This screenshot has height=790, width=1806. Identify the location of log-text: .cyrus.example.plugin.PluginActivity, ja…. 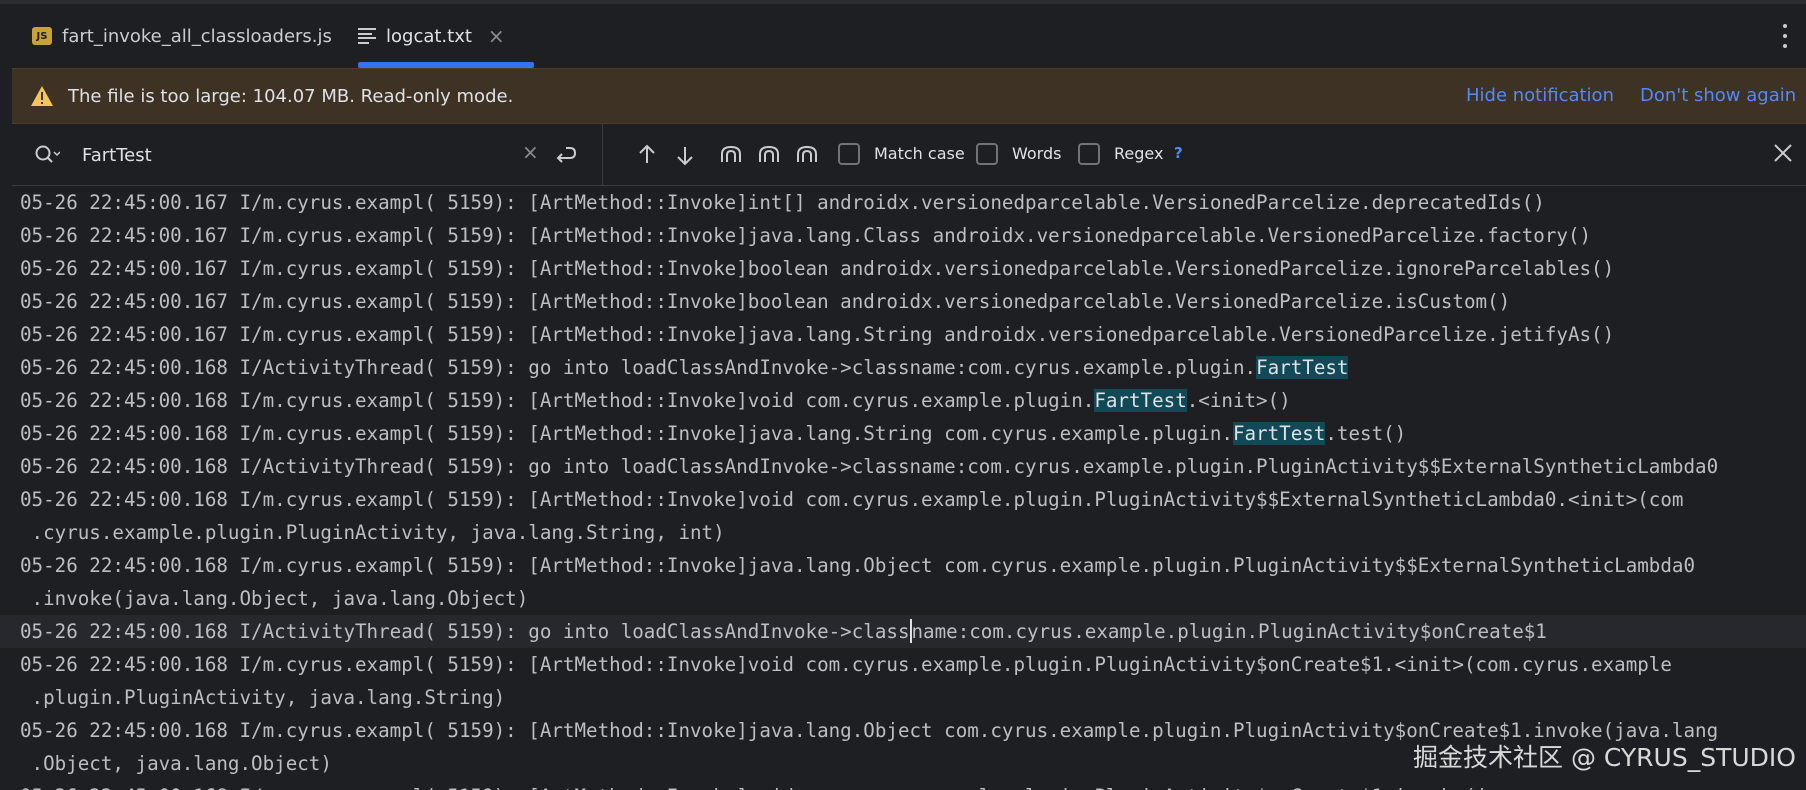
(372, 532).